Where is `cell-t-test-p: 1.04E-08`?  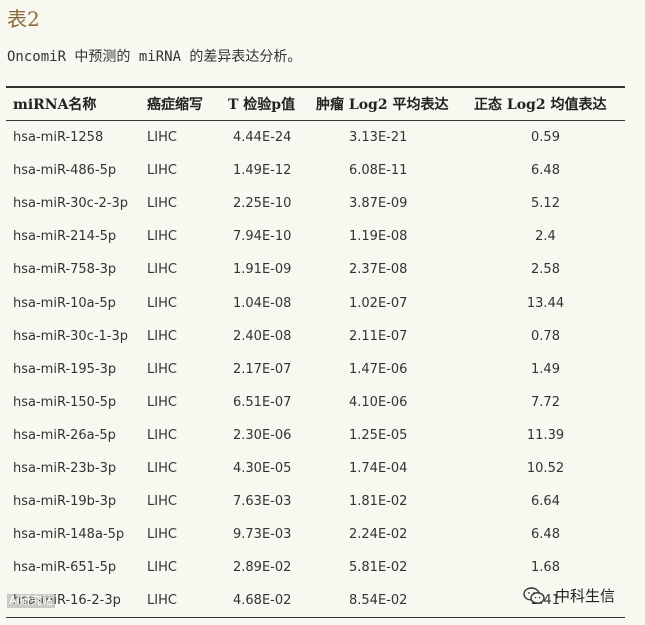
cell-t-test-p: 1.04E-08 is located at coordinates (262, 303).